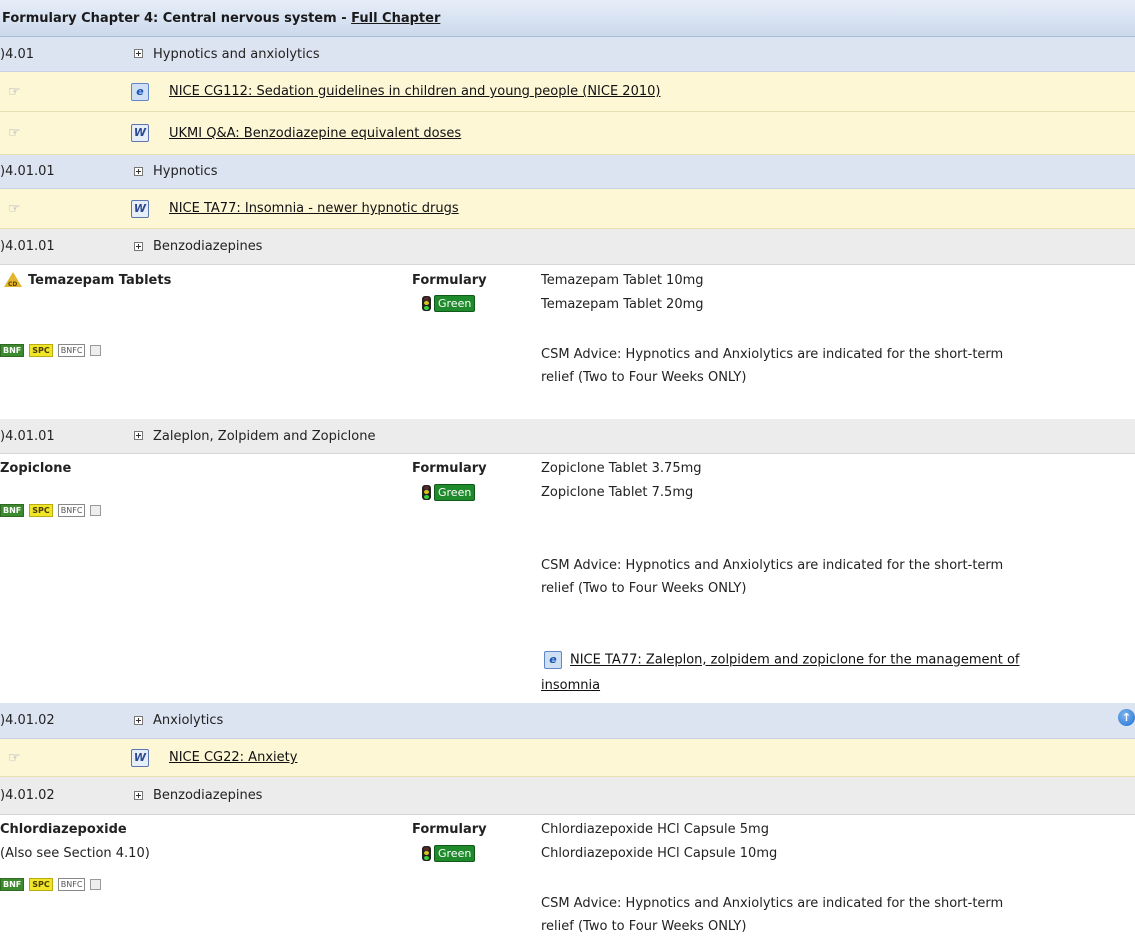 The image size is (1135, 943). What do you see at coordinates (567, 54) in the screenshot?
I see `section-row-hypnotics-anxiolytics: )4.01 Hypnotics and anxiolytics` at bounding box center [567, 54].